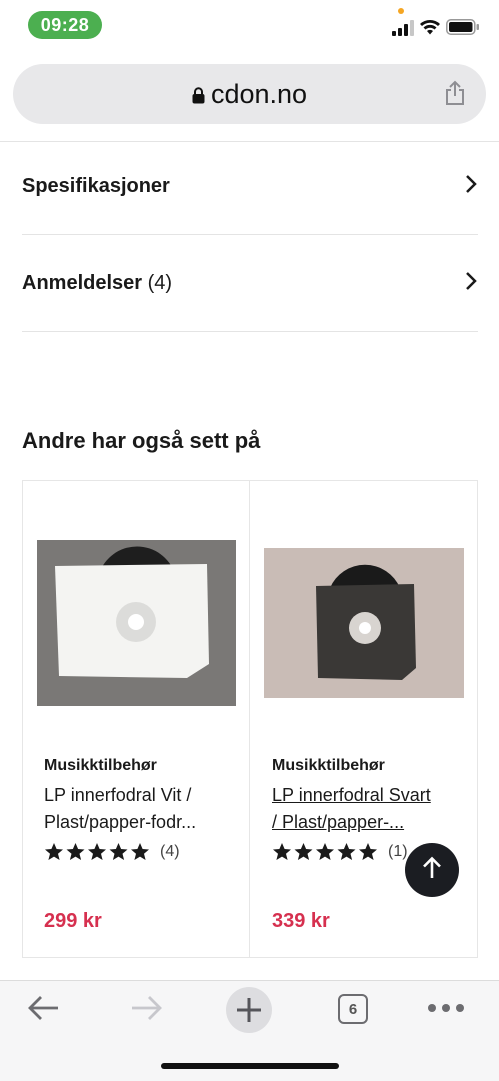 Image resolution: width=499 pixels, height=1081 pixels. What do you see at coordinates (403, 30) in the screenshot?
I see `signal-icon` at bounding box center [403, 30].